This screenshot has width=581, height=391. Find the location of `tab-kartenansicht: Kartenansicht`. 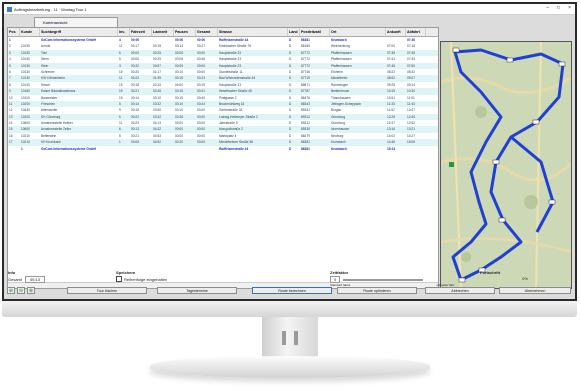

tab-kartenansicht: Kartenansicht is located at coordinates (76, 22).